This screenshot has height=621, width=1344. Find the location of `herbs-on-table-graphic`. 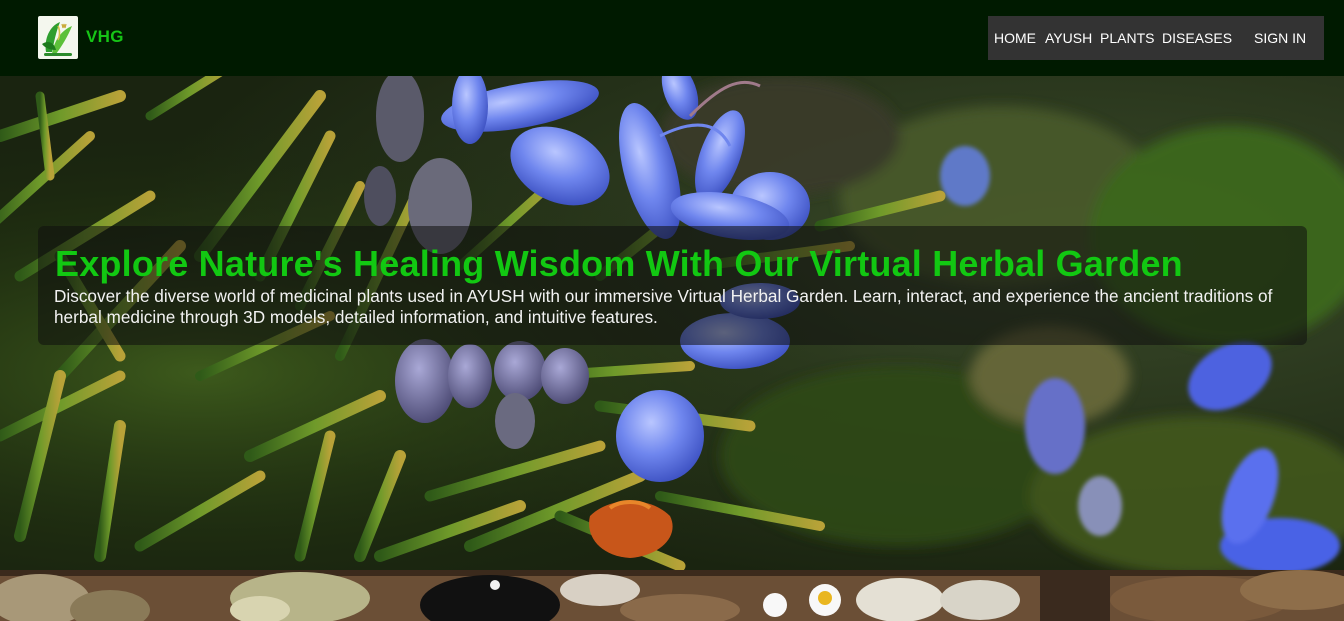

herbs-on-table-graphic is located at coordinates (672, 595).